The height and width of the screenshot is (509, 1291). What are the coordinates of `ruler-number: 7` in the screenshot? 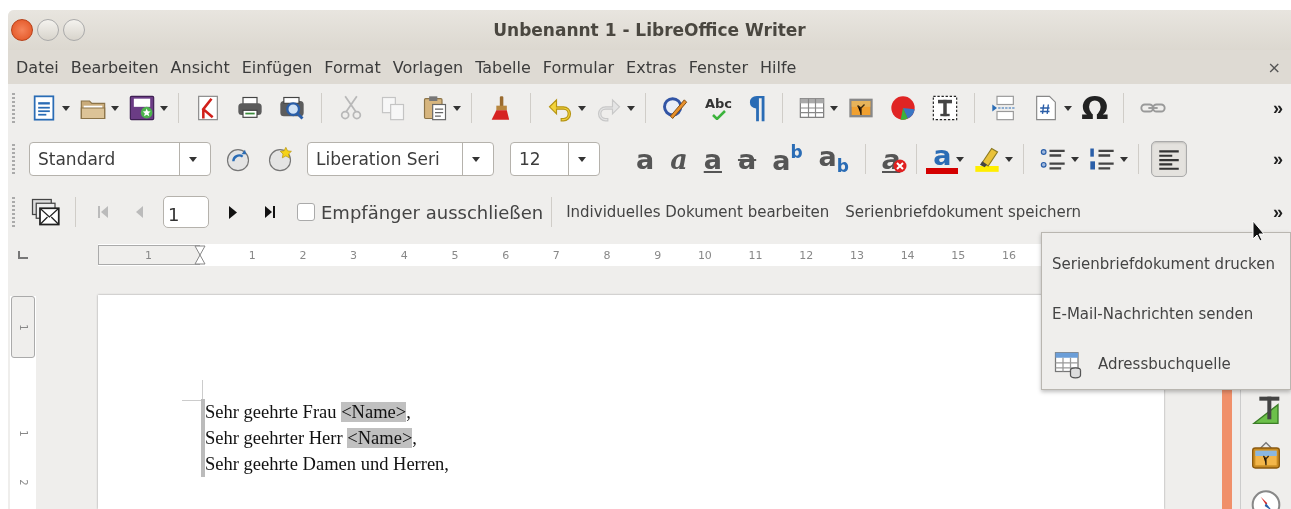 It's located at (556, 255).